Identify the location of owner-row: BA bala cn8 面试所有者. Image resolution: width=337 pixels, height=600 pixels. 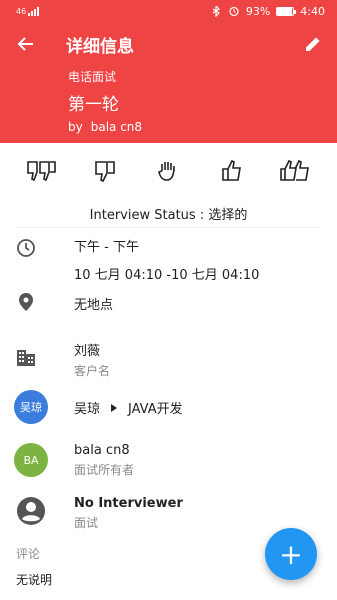
(168, 460).